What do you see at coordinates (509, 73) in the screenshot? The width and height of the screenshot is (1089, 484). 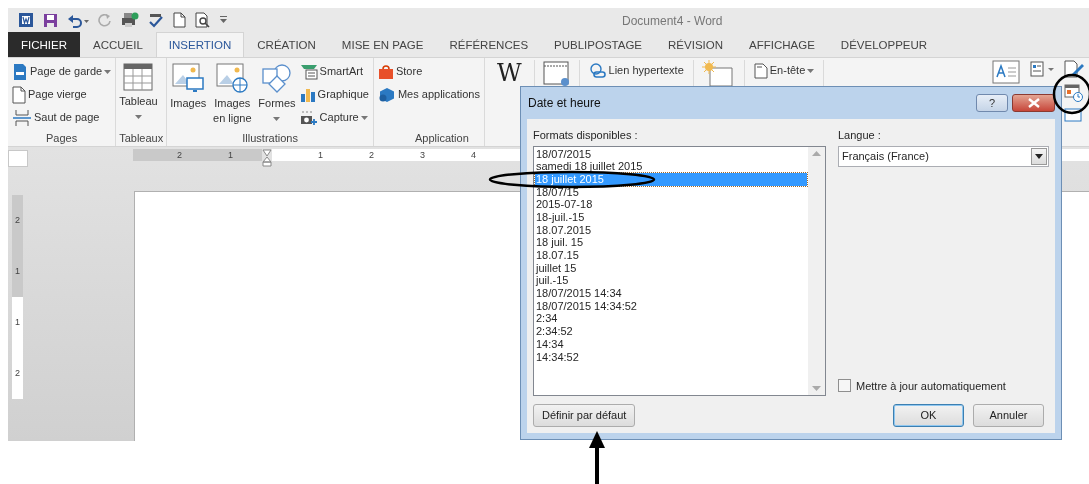 I see `wikipedia-logo: W` at bounding box center [509, 73].